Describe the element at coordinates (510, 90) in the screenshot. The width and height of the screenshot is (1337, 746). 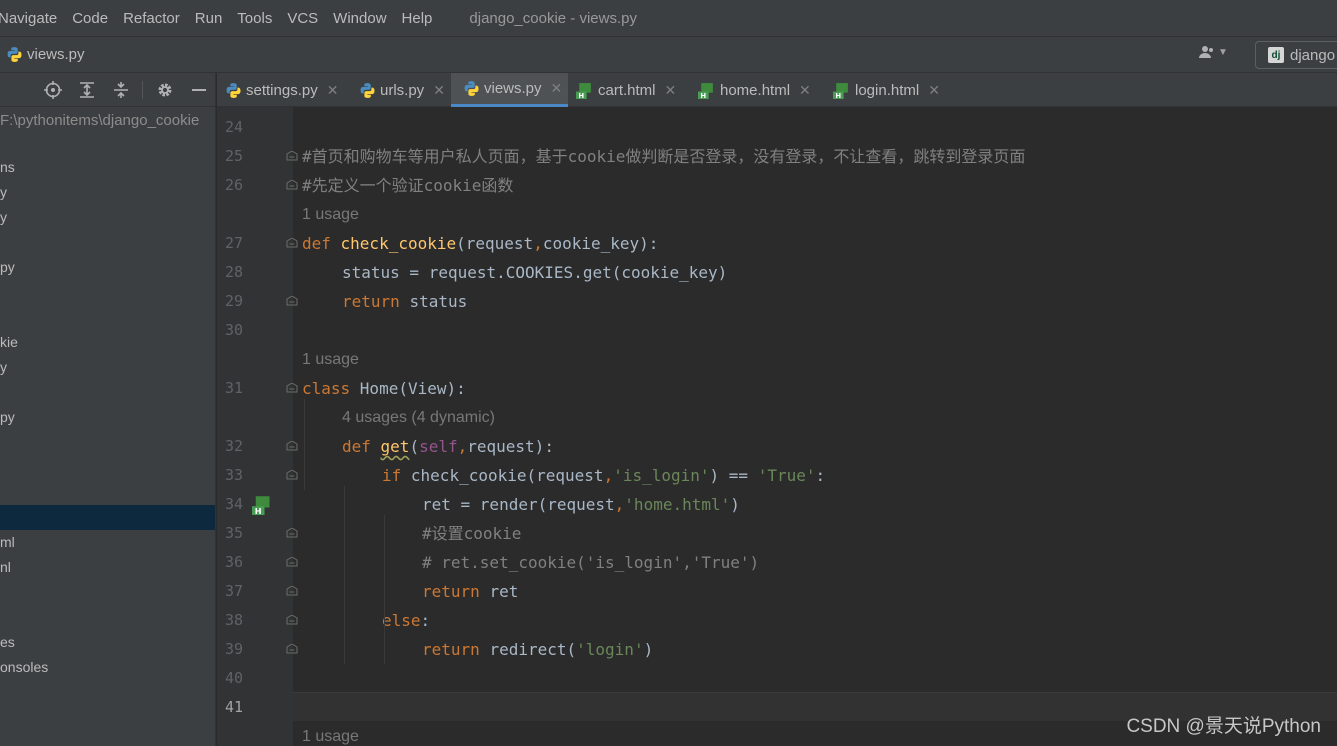
I see `tab-views-py: views.py ✕` at that location.